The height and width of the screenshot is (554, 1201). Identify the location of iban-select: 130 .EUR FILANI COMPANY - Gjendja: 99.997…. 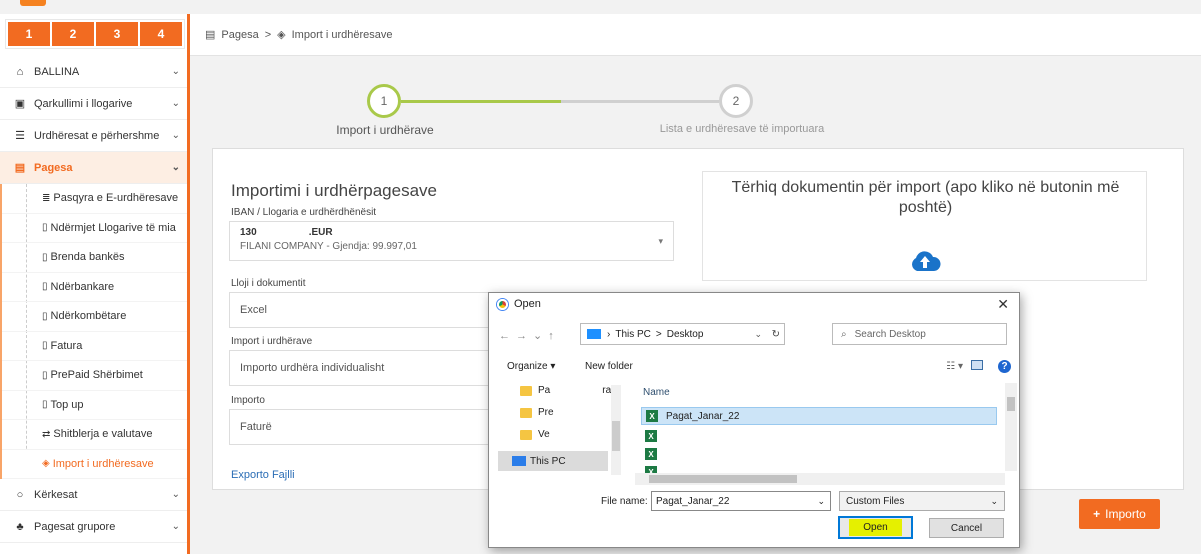
(451, 241).